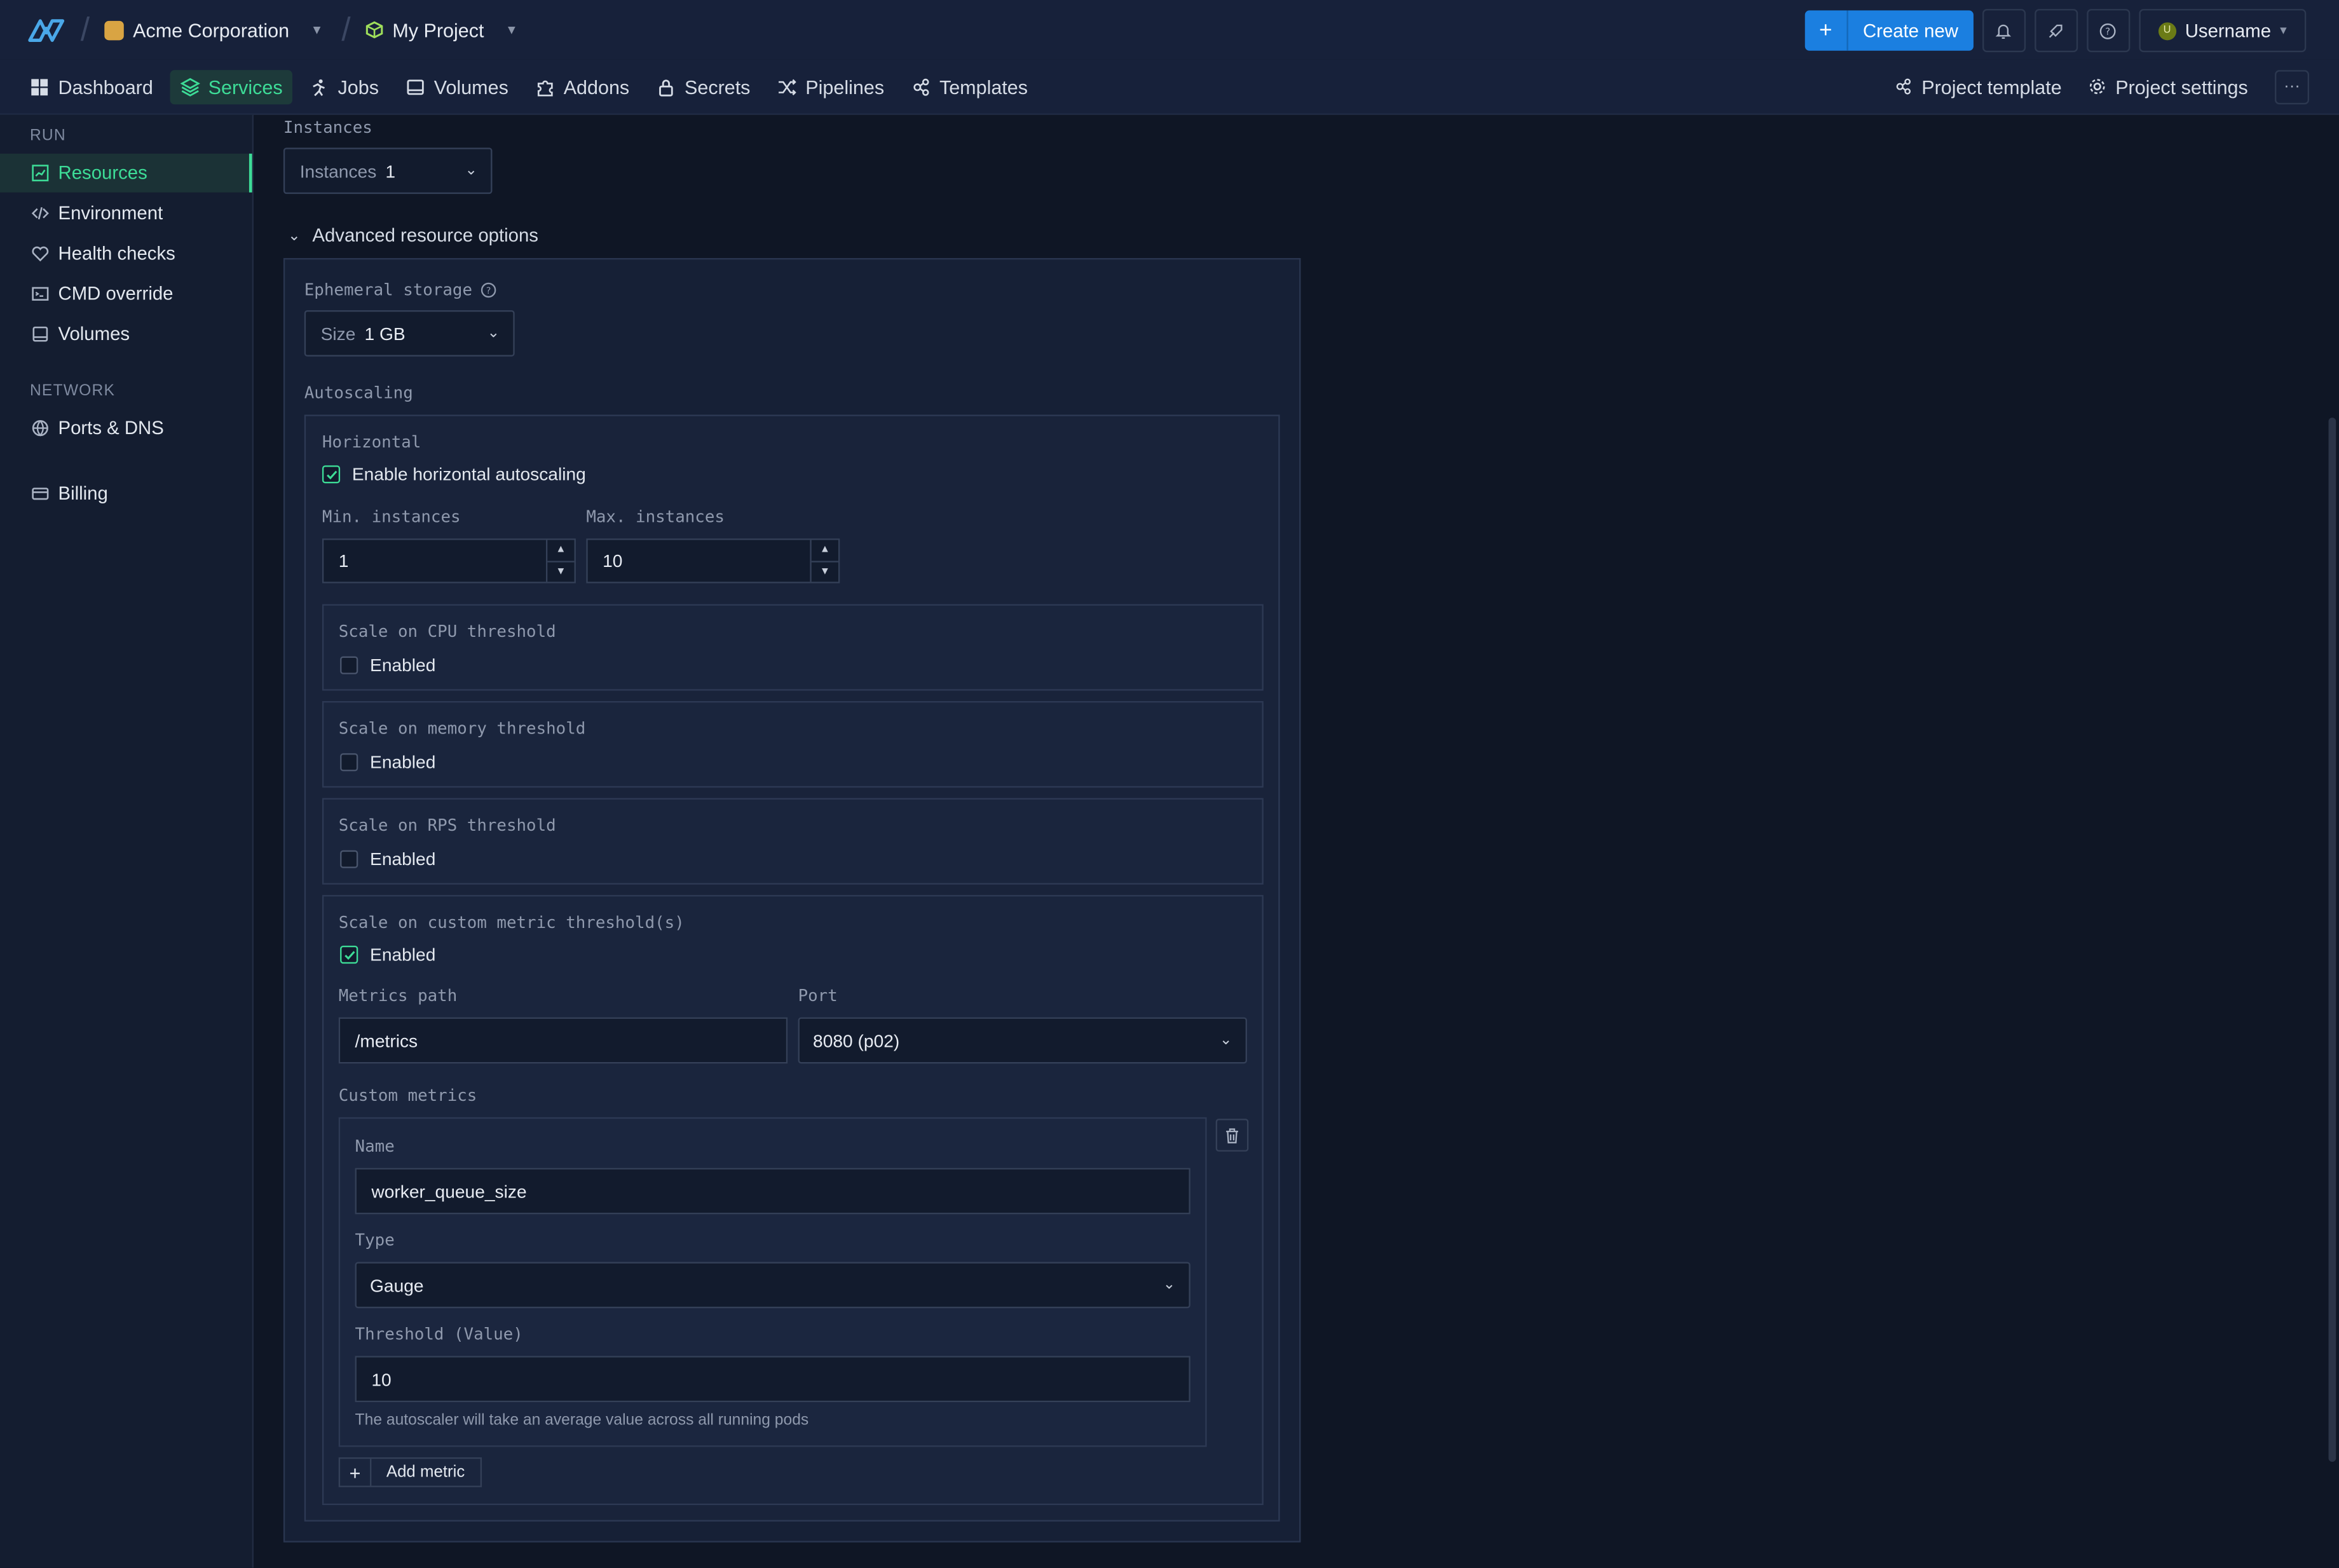 Image resolution: width=2339 pixels, height=1568 pixels. I want to click on nav-label: Secrets, so click(718, 86).